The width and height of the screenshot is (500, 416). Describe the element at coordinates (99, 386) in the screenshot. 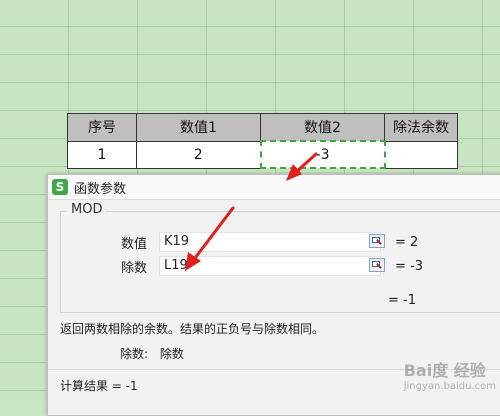

I see `calculation-result: 计算结果 = -1` at that location.